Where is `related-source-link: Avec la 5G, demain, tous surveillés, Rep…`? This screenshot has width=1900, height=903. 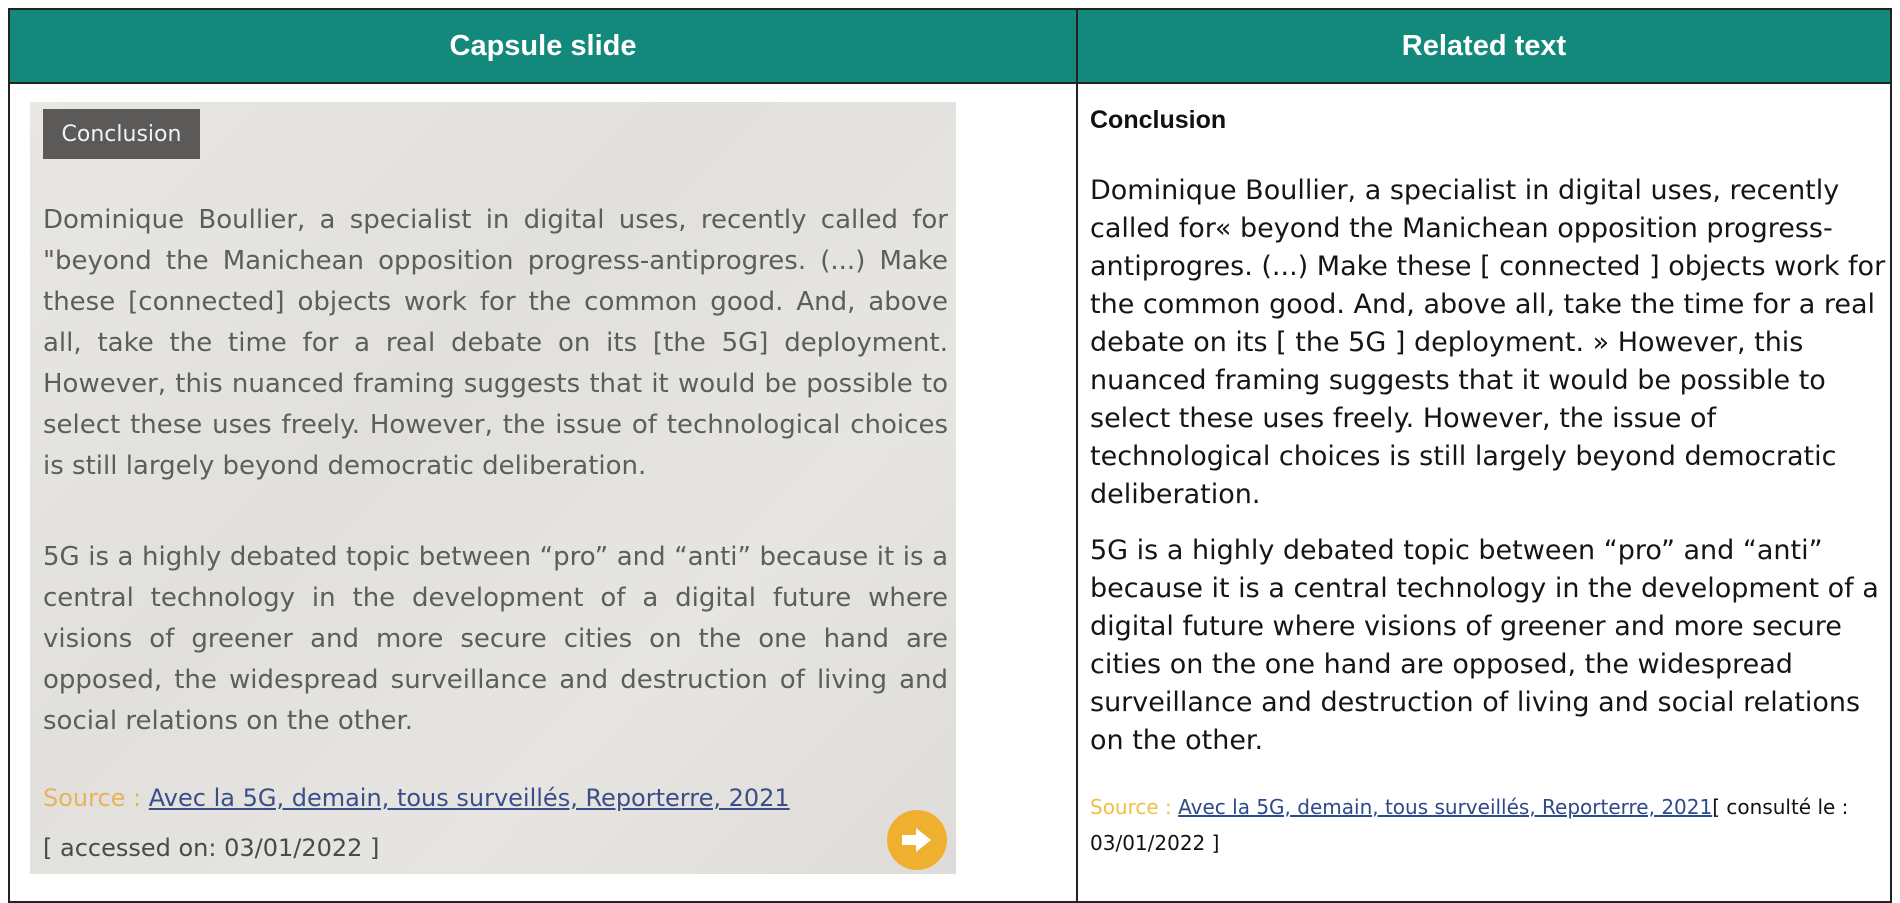
related-source-link: Avec la 5G, demain, tous surveillés, Rep… is located at coordinates (1445, 807).